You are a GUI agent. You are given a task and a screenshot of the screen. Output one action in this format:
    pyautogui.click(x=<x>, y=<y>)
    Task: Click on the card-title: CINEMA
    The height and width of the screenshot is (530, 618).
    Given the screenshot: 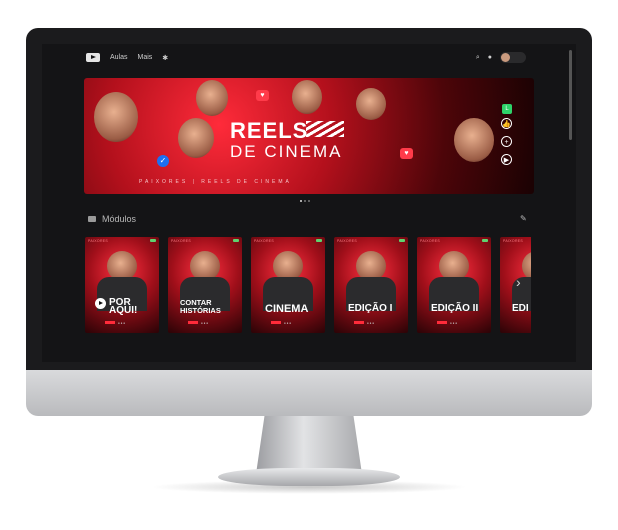 What is the action you would take?
    pyautogui.click(x=287, y=309)
    